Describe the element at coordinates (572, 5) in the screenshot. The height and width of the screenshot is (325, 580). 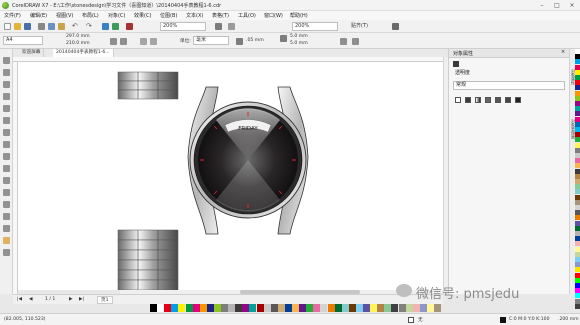
I see `close-button: ×` at that location.